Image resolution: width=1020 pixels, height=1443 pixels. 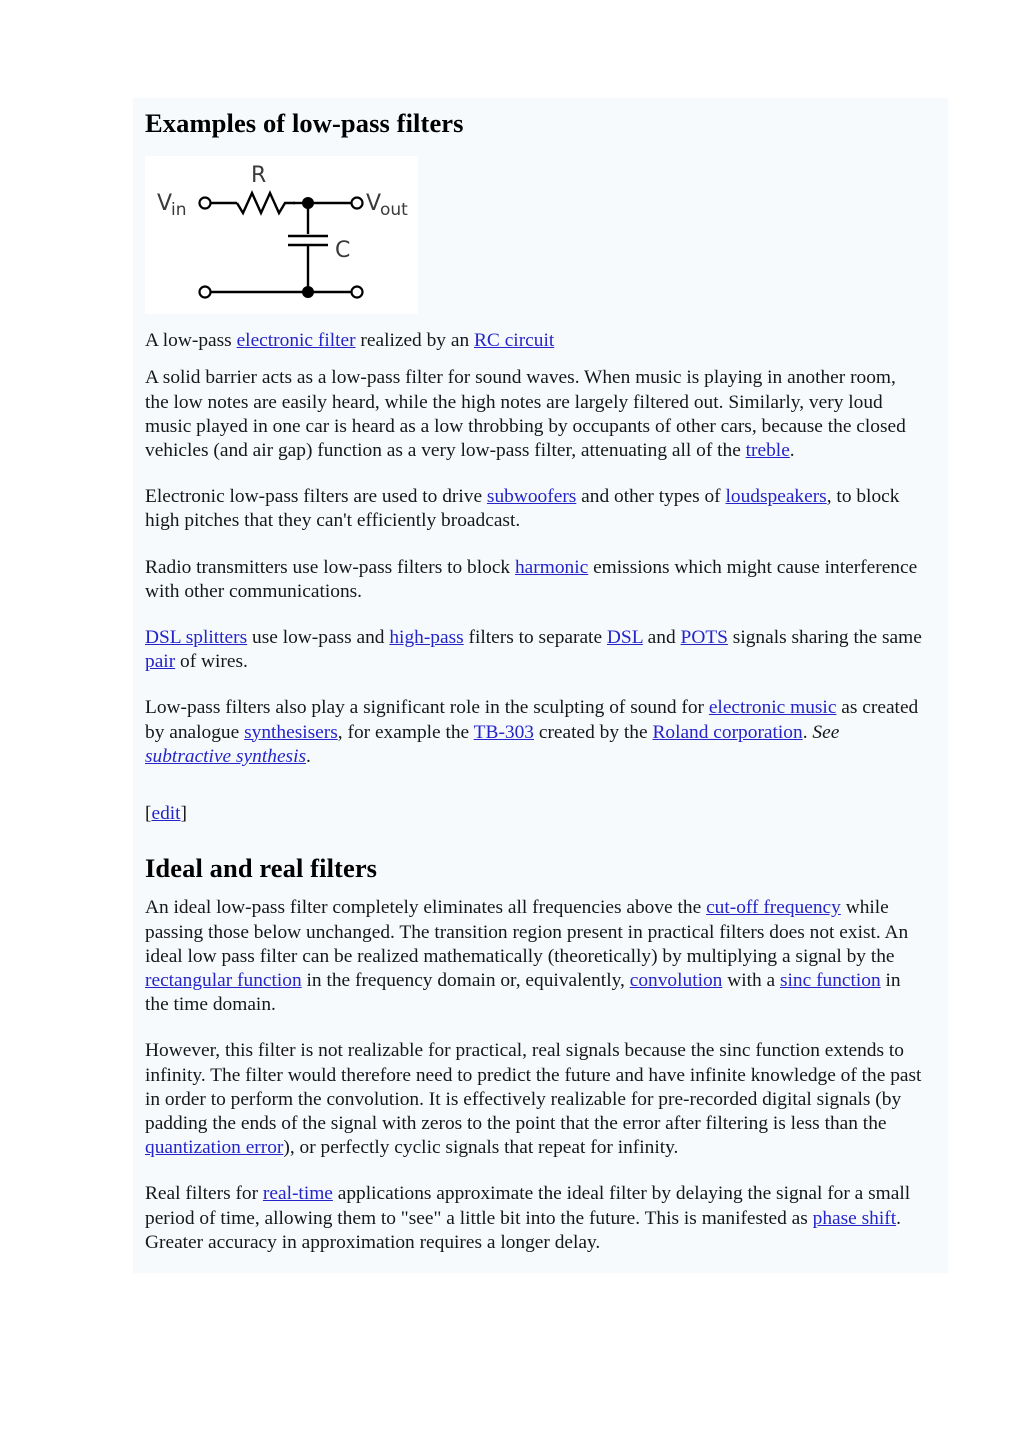 What do you see at coordinates (261, 868) in the screenshot?
I see `section-title-ideal-and-real-filters: Ideal and real filters` at bounding box center [261, 868].